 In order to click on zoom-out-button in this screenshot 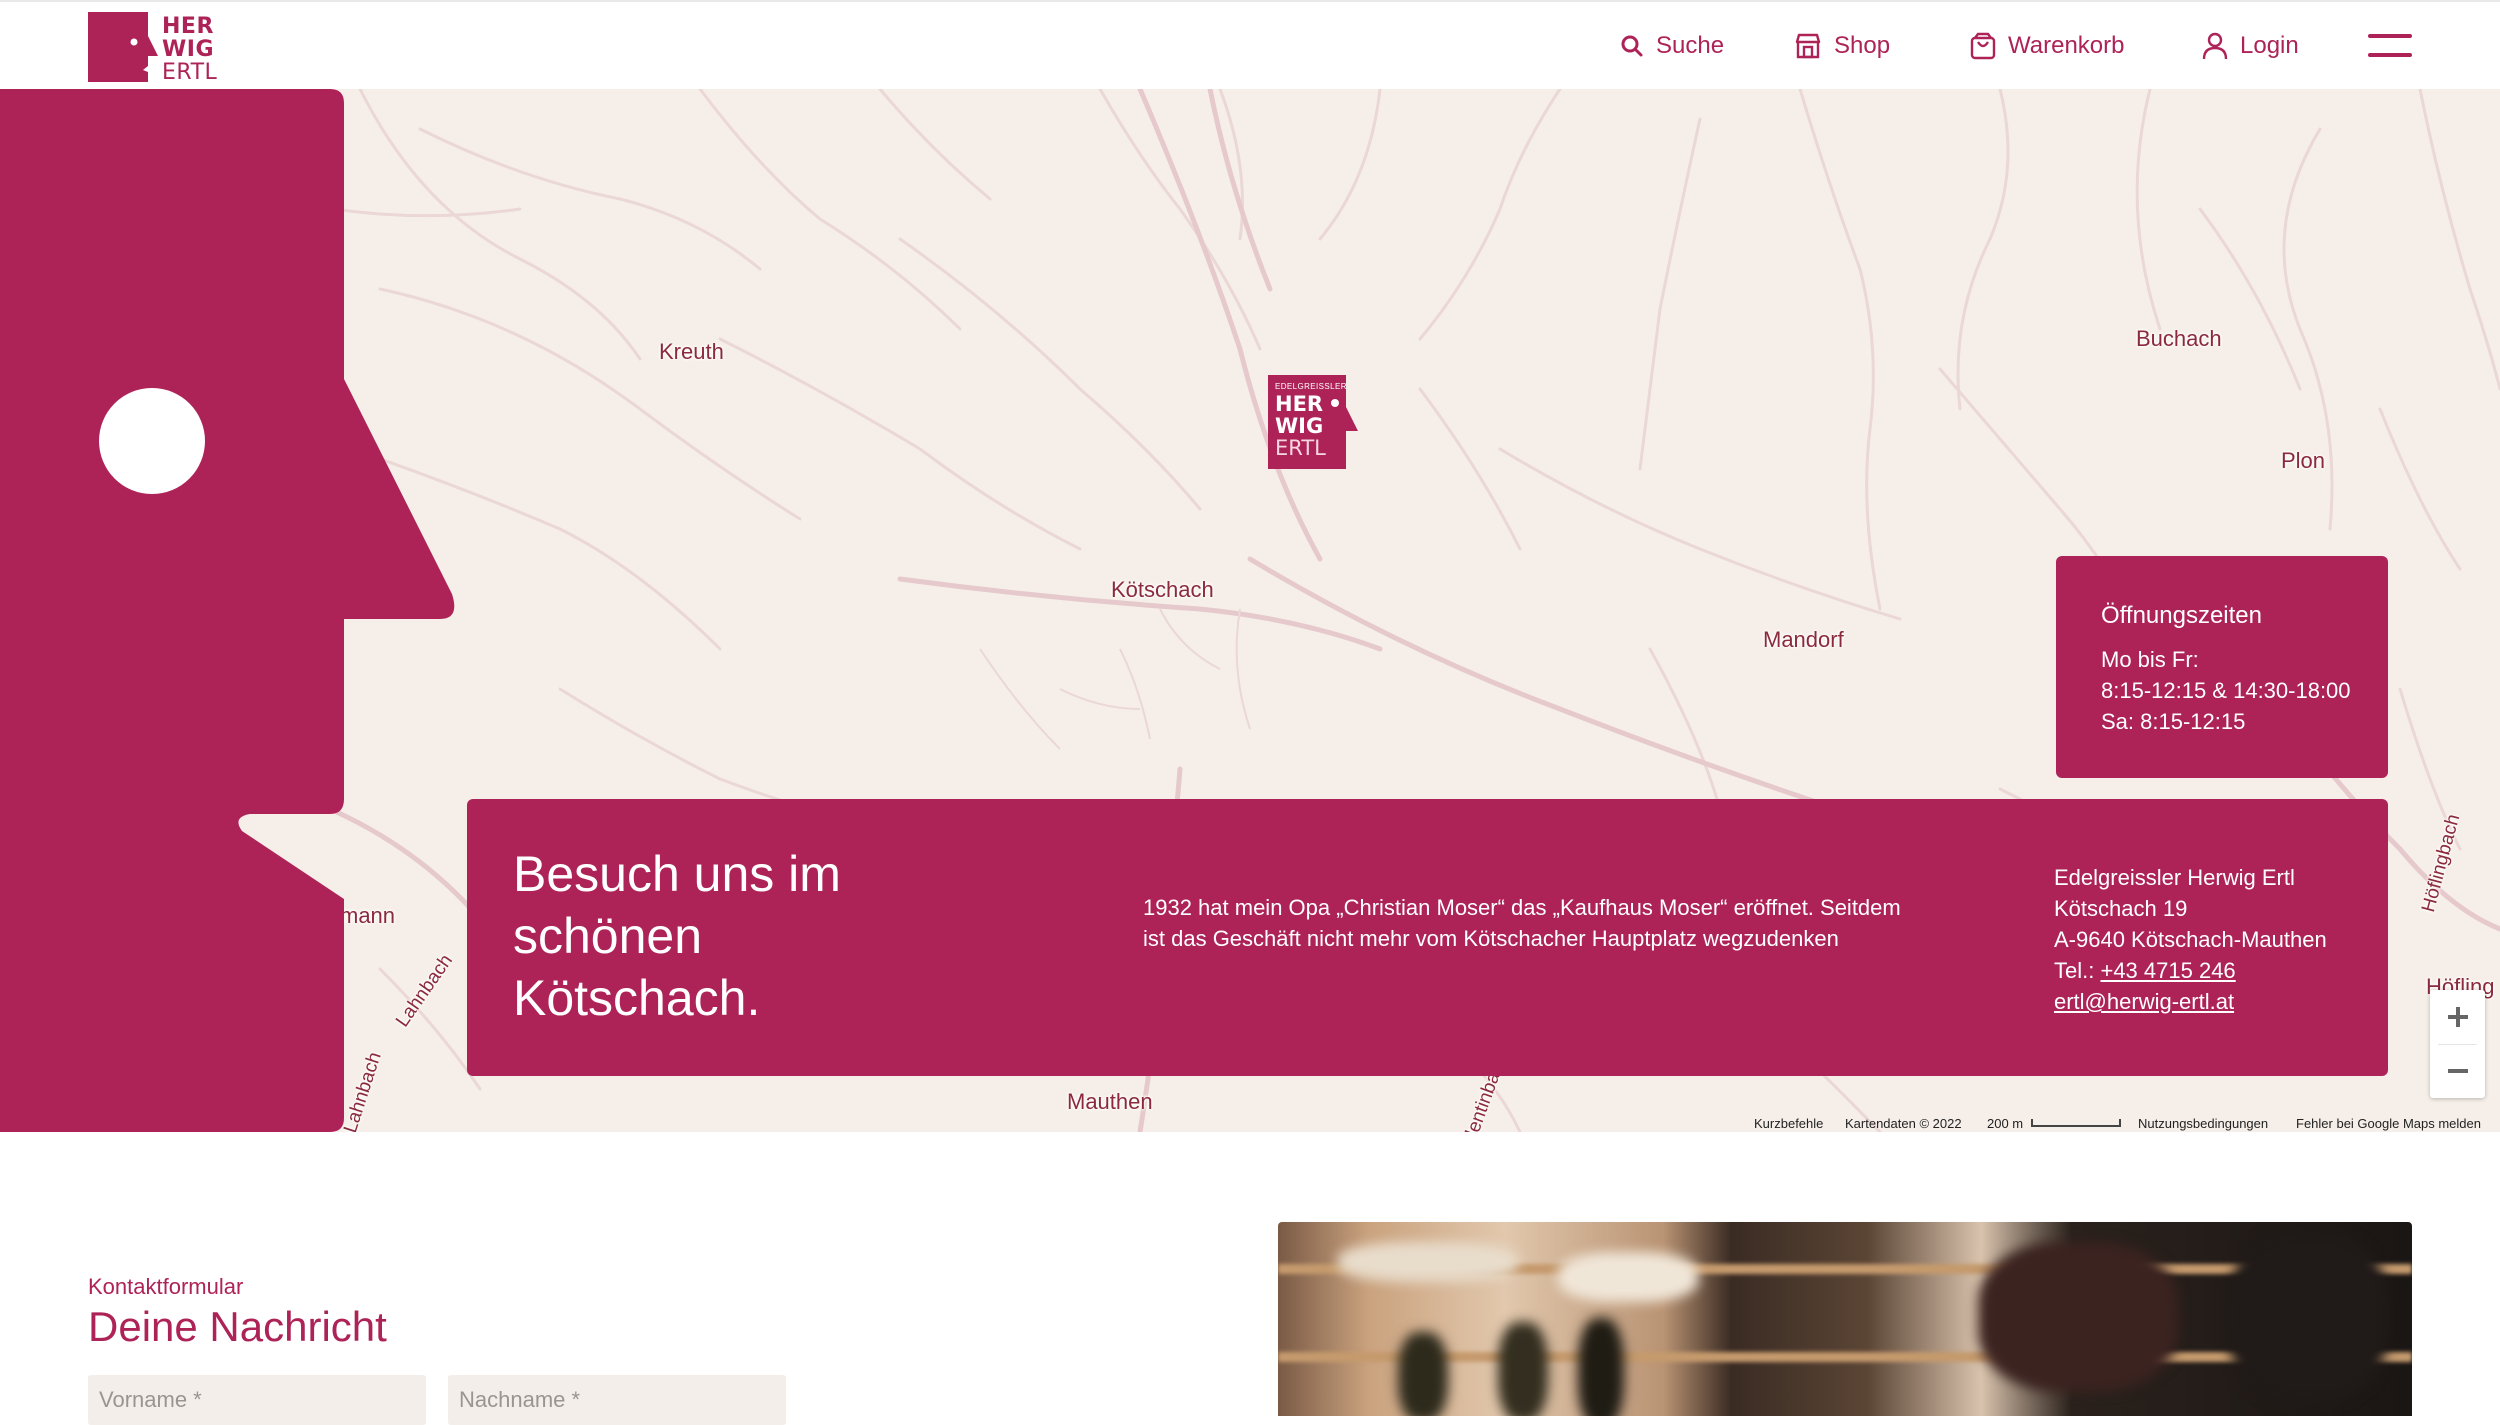, I will do `click(2457, 1071)`.